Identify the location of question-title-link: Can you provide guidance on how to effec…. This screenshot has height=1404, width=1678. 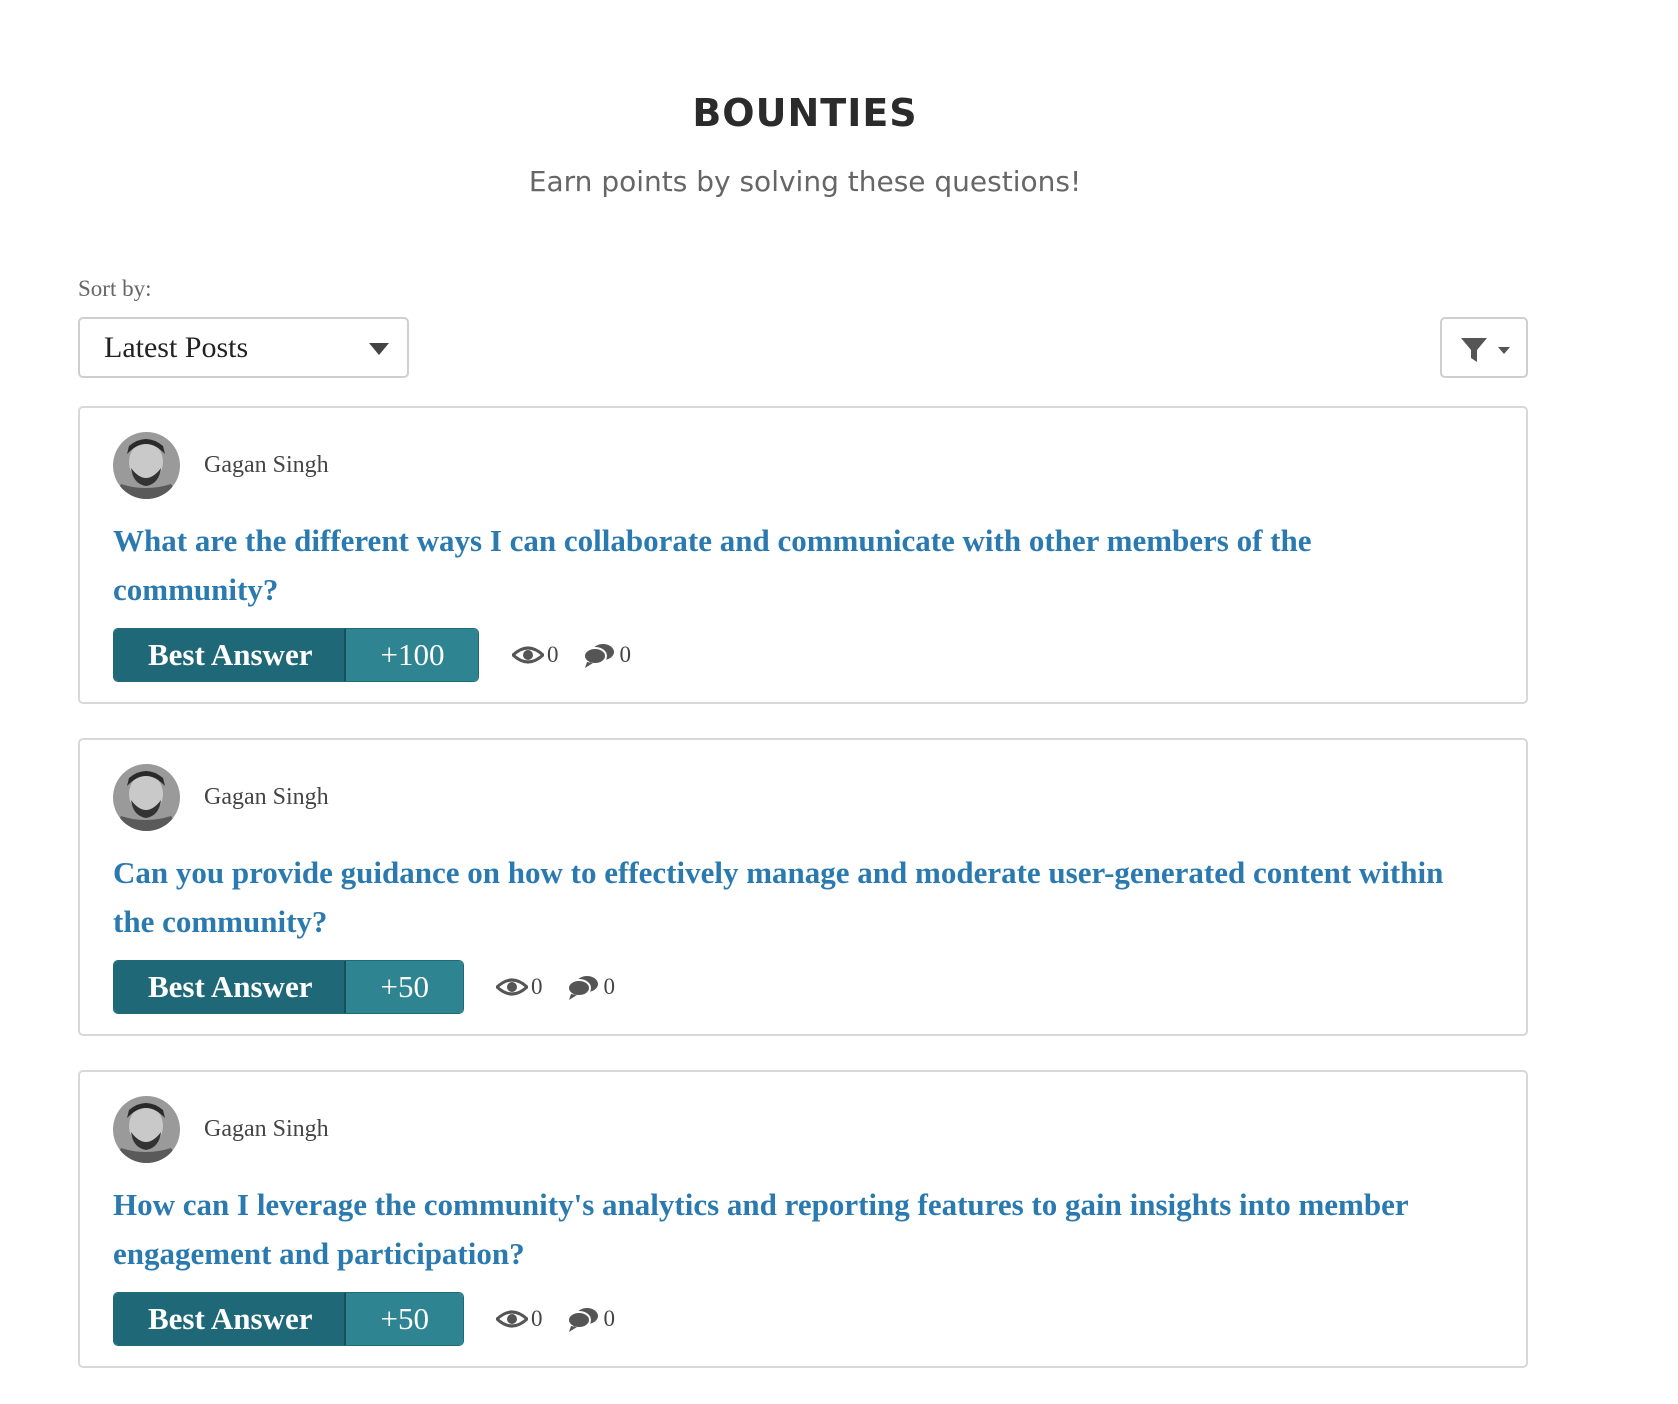
(798, 897).